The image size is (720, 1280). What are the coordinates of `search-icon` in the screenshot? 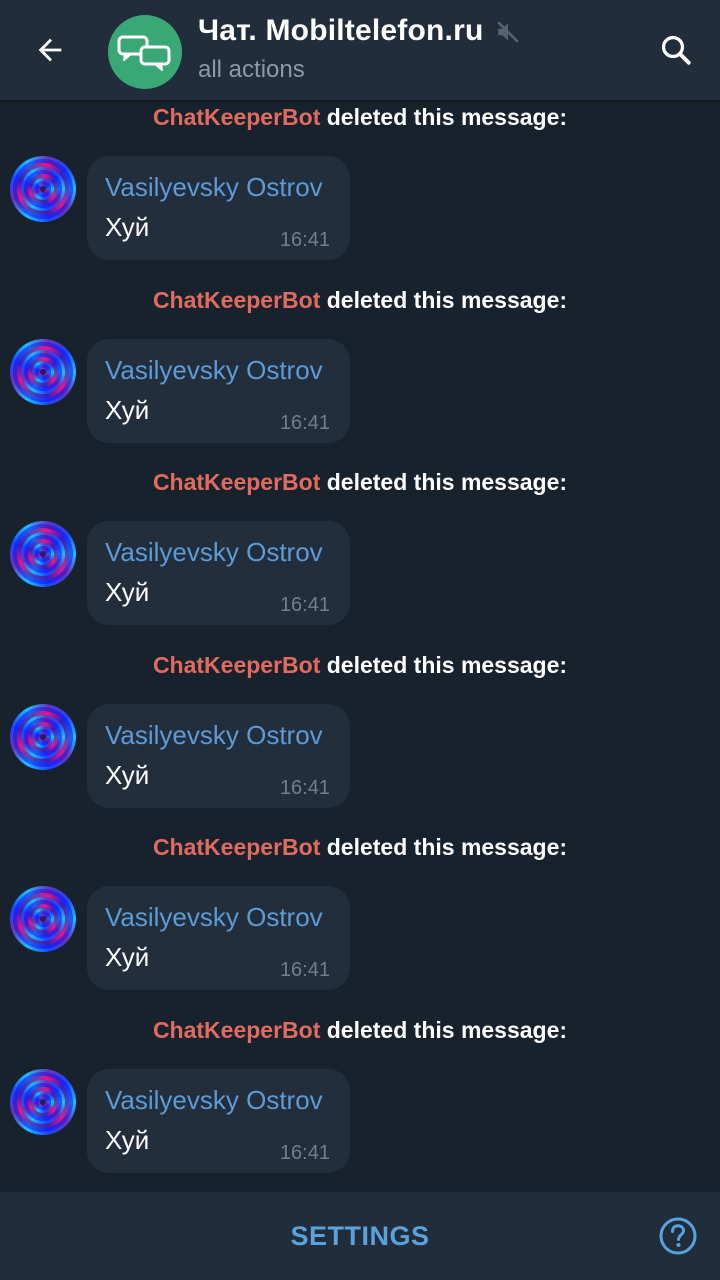 It's located at (676, 50).